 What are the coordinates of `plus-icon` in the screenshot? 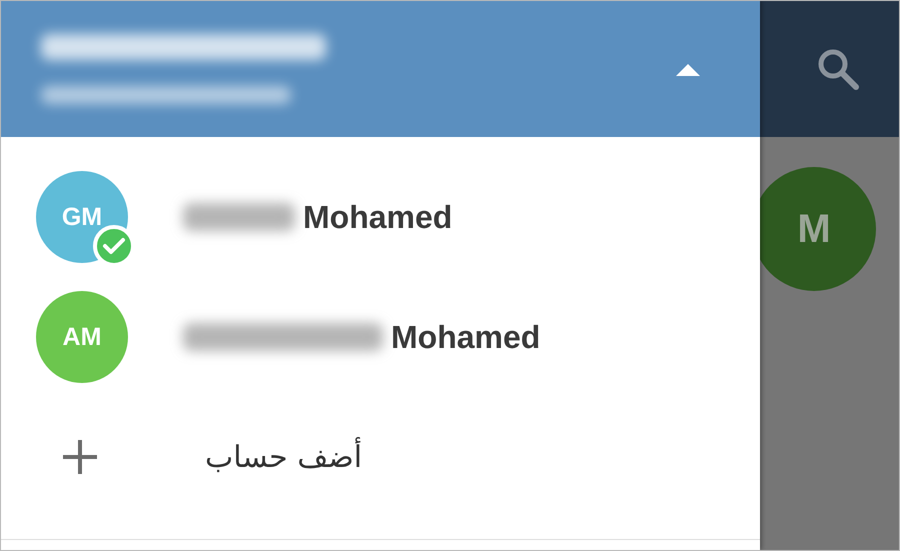 It's located at (80, 457).